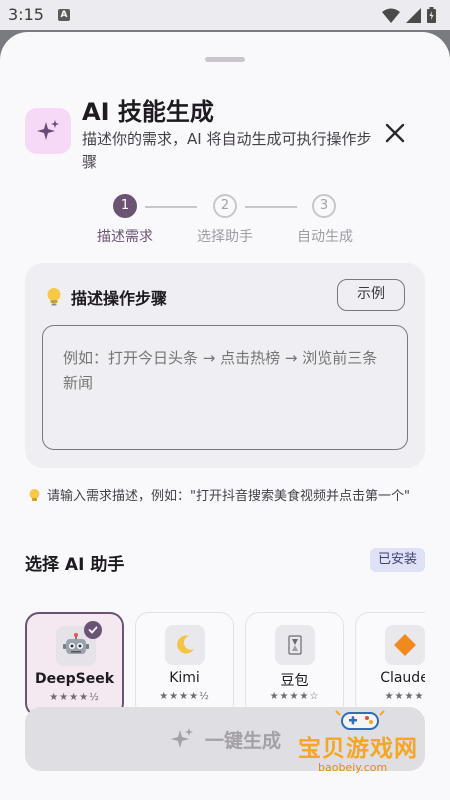  Describe the element at coordinates (225, 15) in the screenshot. I see `status-bar: 3:15 A` at that location.